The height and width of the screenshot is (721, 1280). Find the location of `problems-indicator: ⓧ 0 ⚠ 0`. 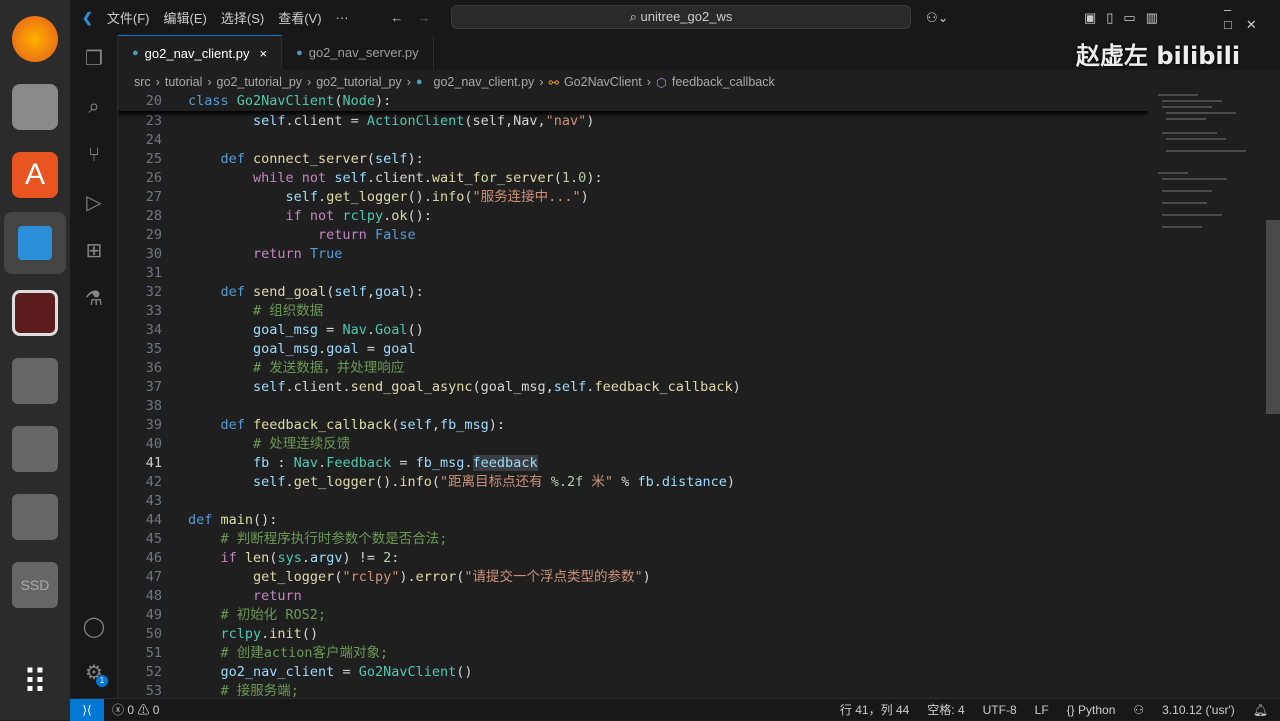

problems-indicator: ⓧ 0 ⚠ 0 is located at coordinates (135, 709).